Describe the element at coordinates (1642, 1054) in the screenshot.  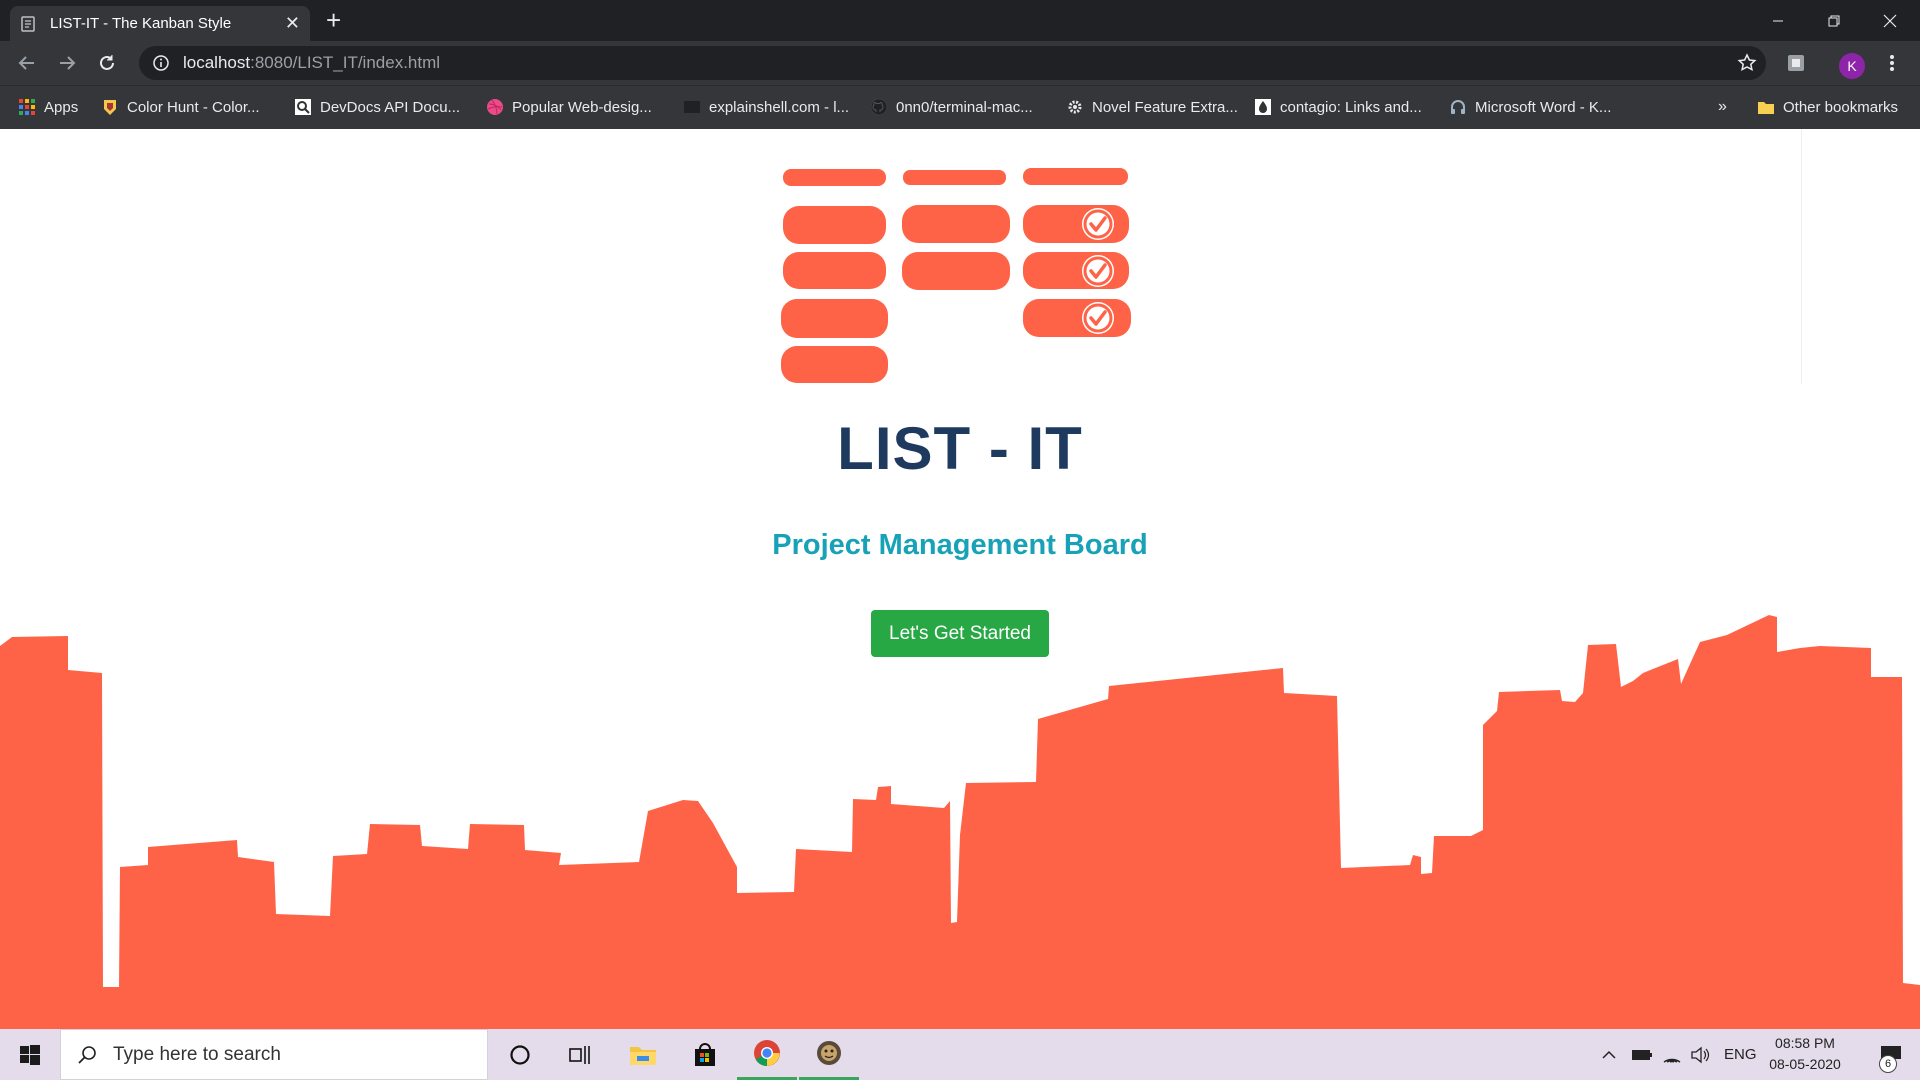
I see `battery-icon` at that location.